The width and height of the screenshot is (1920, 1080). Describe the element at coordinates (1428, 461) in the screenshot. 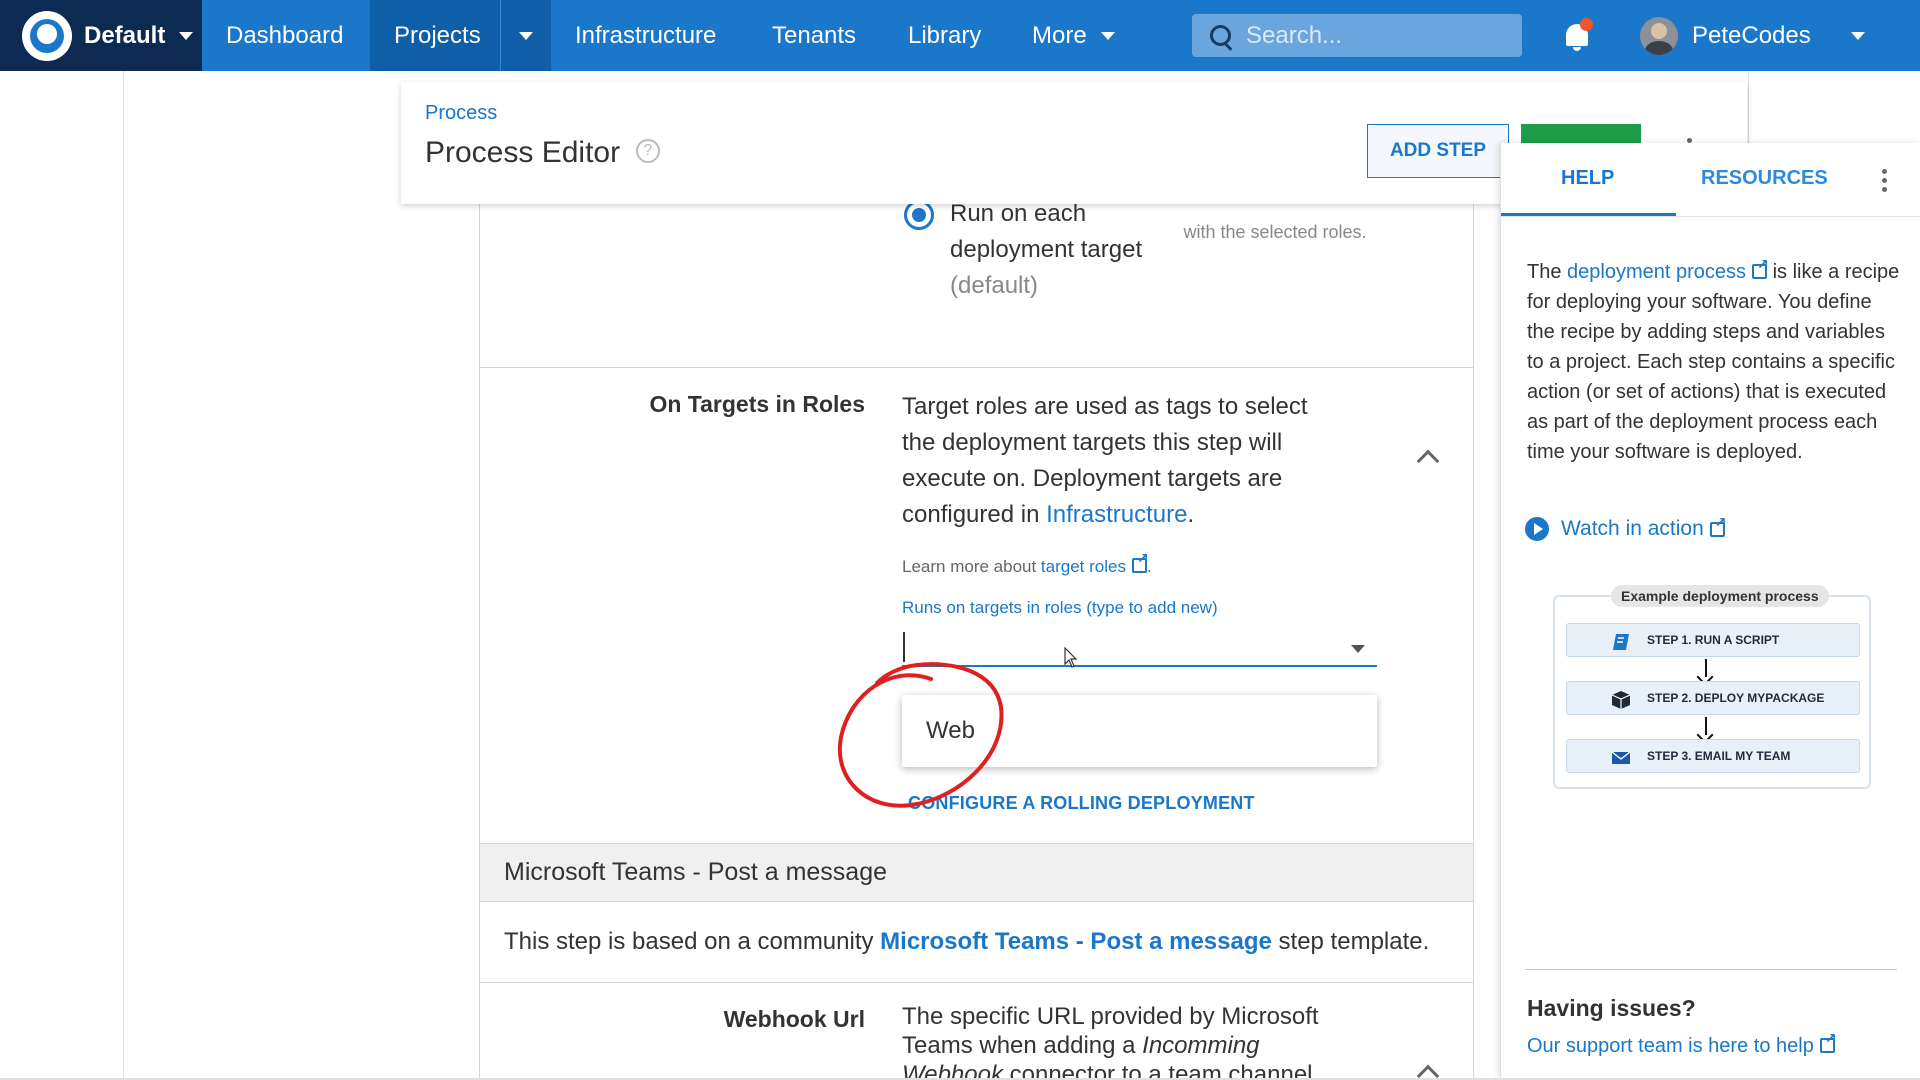

I see `chevron-up-icon` at that location.